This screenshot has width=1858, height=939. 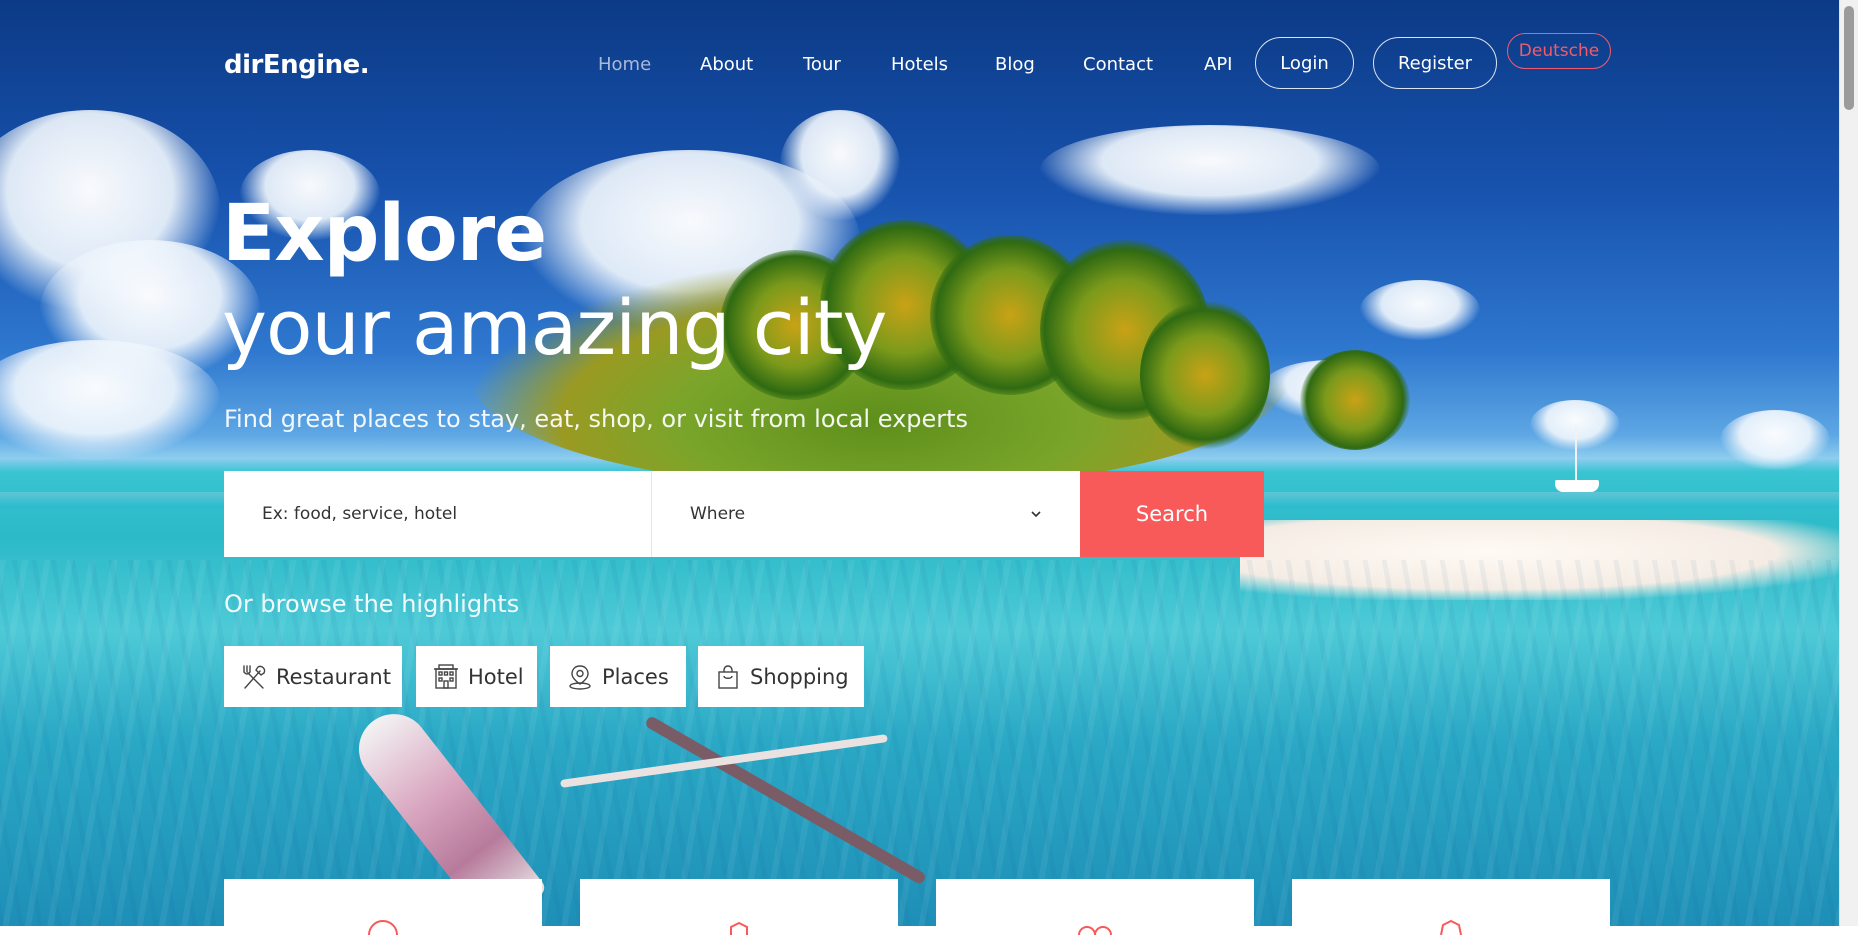 What do you see at coordinates (438, 514) in the screenshot?
I see `search-input` at bounding box center [438, 514].